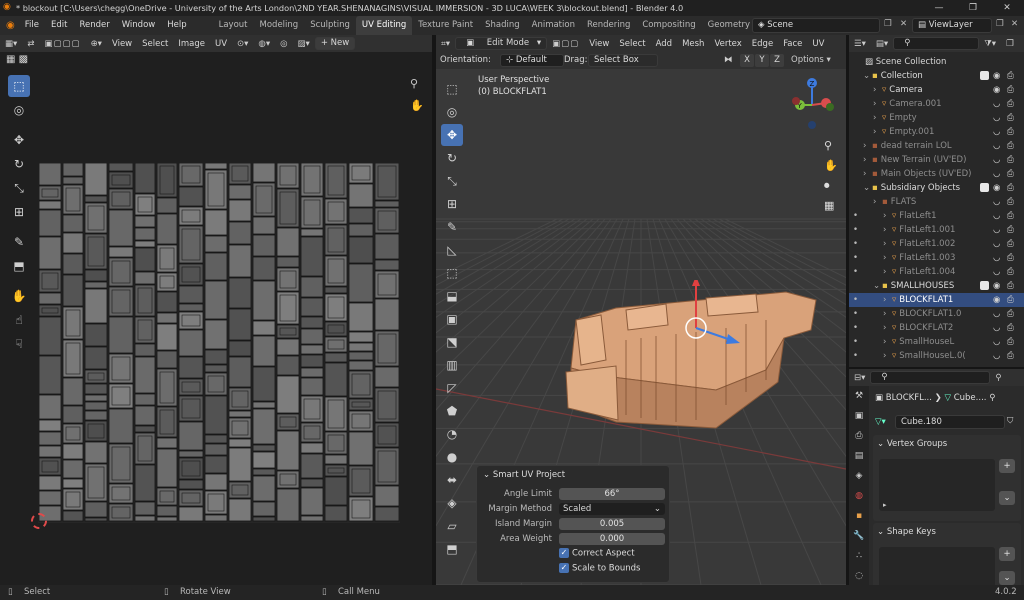 This screenshot has width=1024, height=600. I want to click on outliner-row: › ▿ BLOCKFLAT1 ◉ ⎙ •, so click(936, 300).